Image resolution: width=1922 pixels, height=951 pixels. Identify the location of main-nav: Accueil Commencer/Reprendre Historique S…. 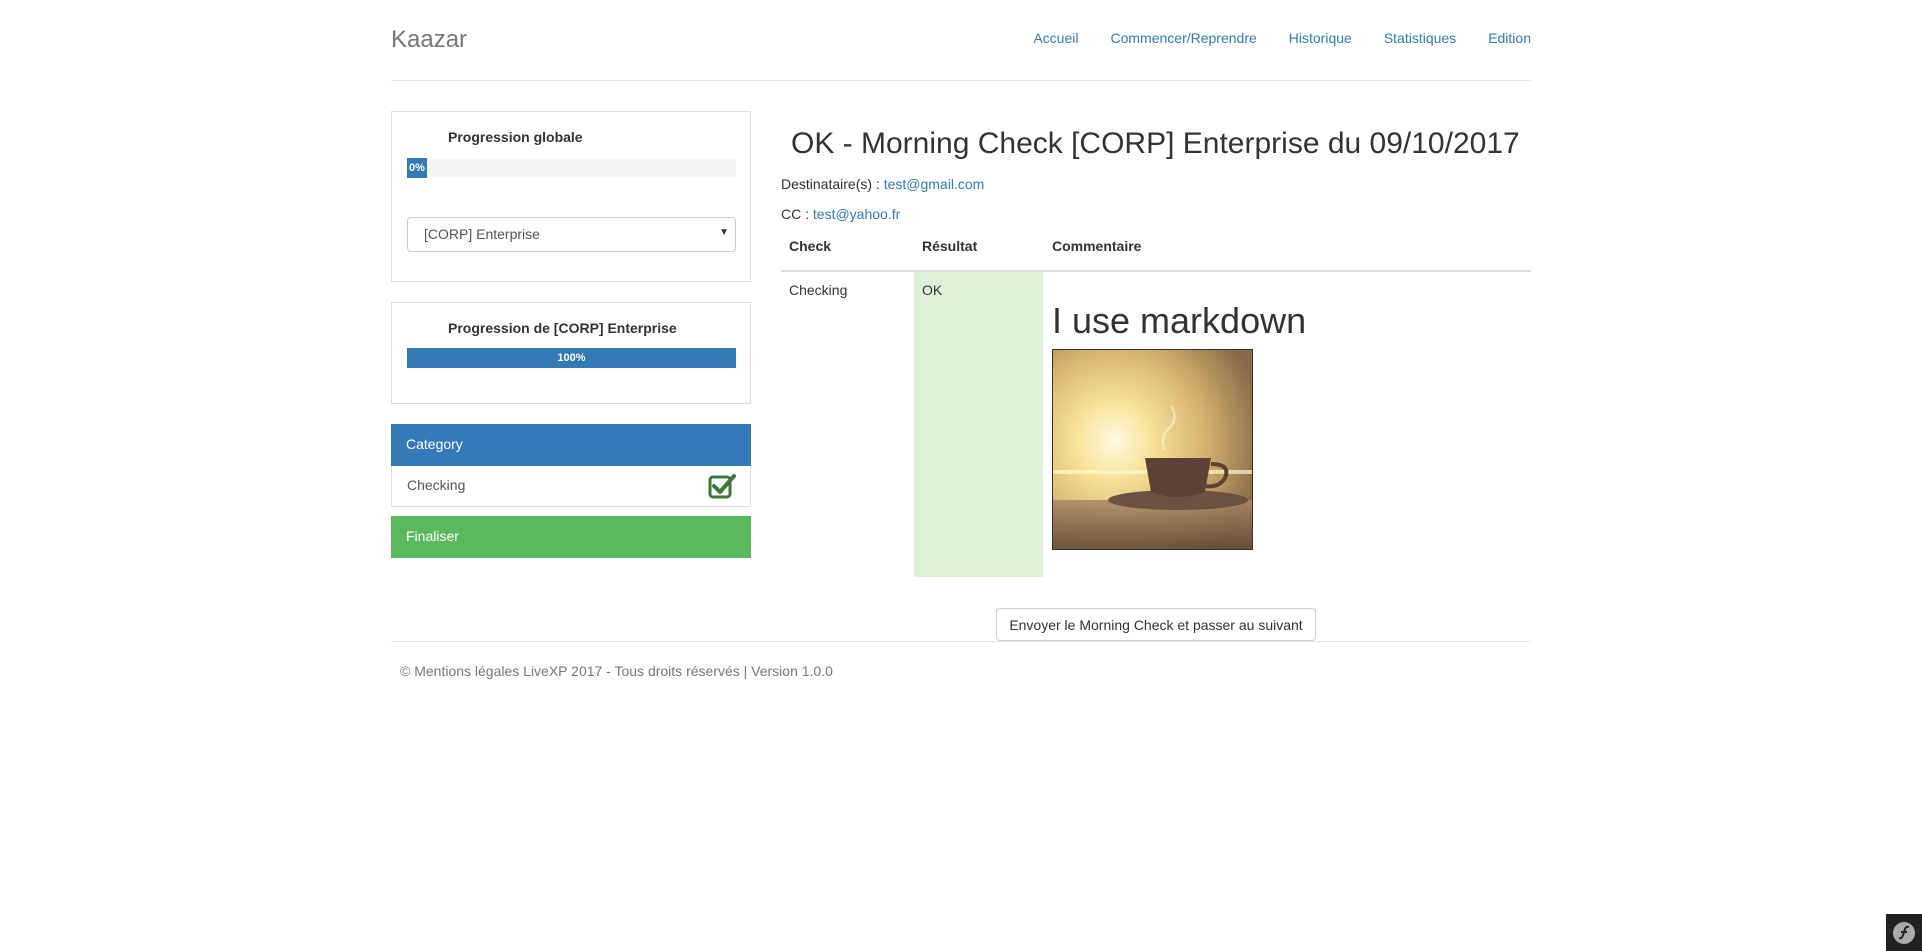
(1266, 38).